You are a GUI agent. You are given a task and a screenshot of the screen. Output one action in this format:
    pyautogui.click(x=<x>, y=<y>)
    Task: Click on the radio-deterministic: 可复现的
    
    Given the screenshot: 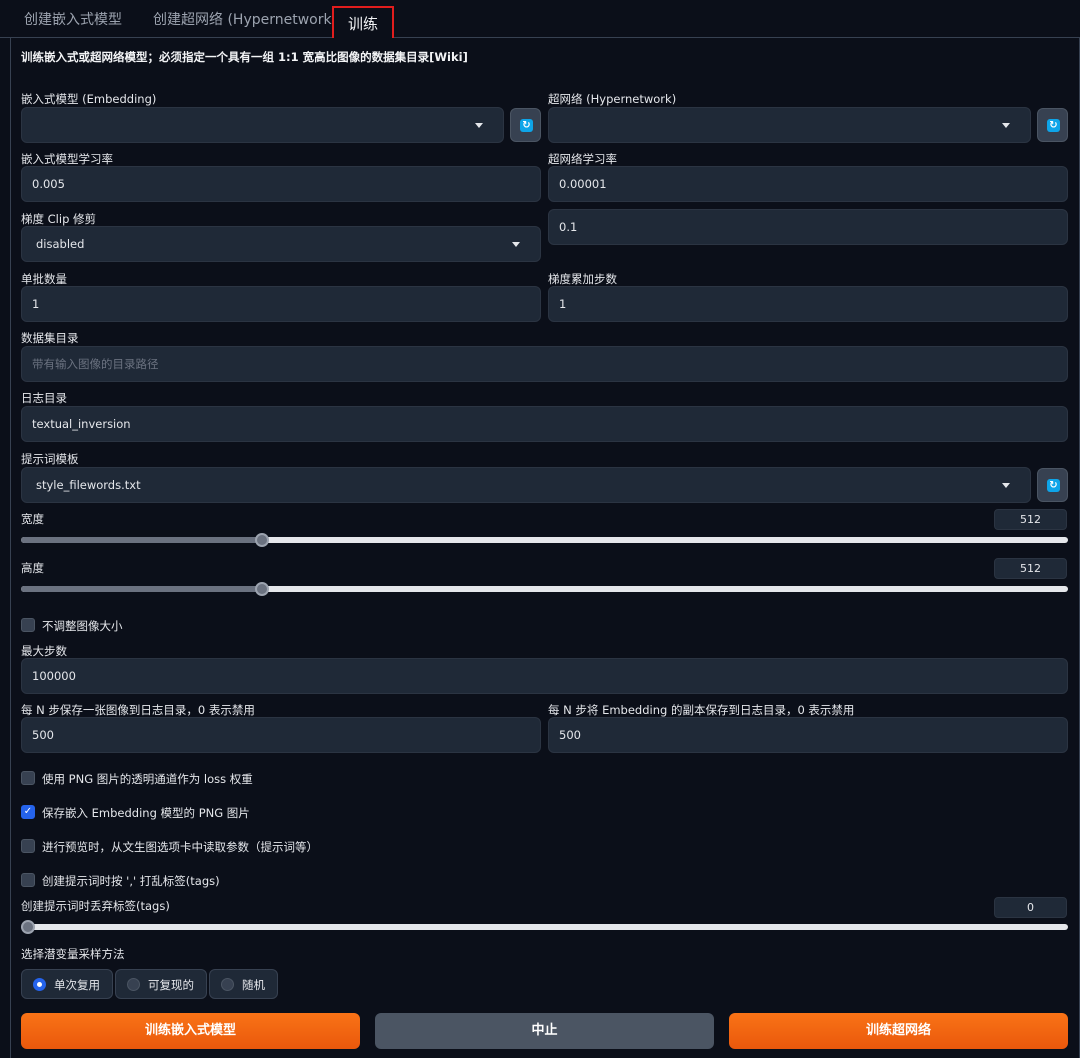 What is the action you would take?
    pyautogui.click(x=161, y=984)
    